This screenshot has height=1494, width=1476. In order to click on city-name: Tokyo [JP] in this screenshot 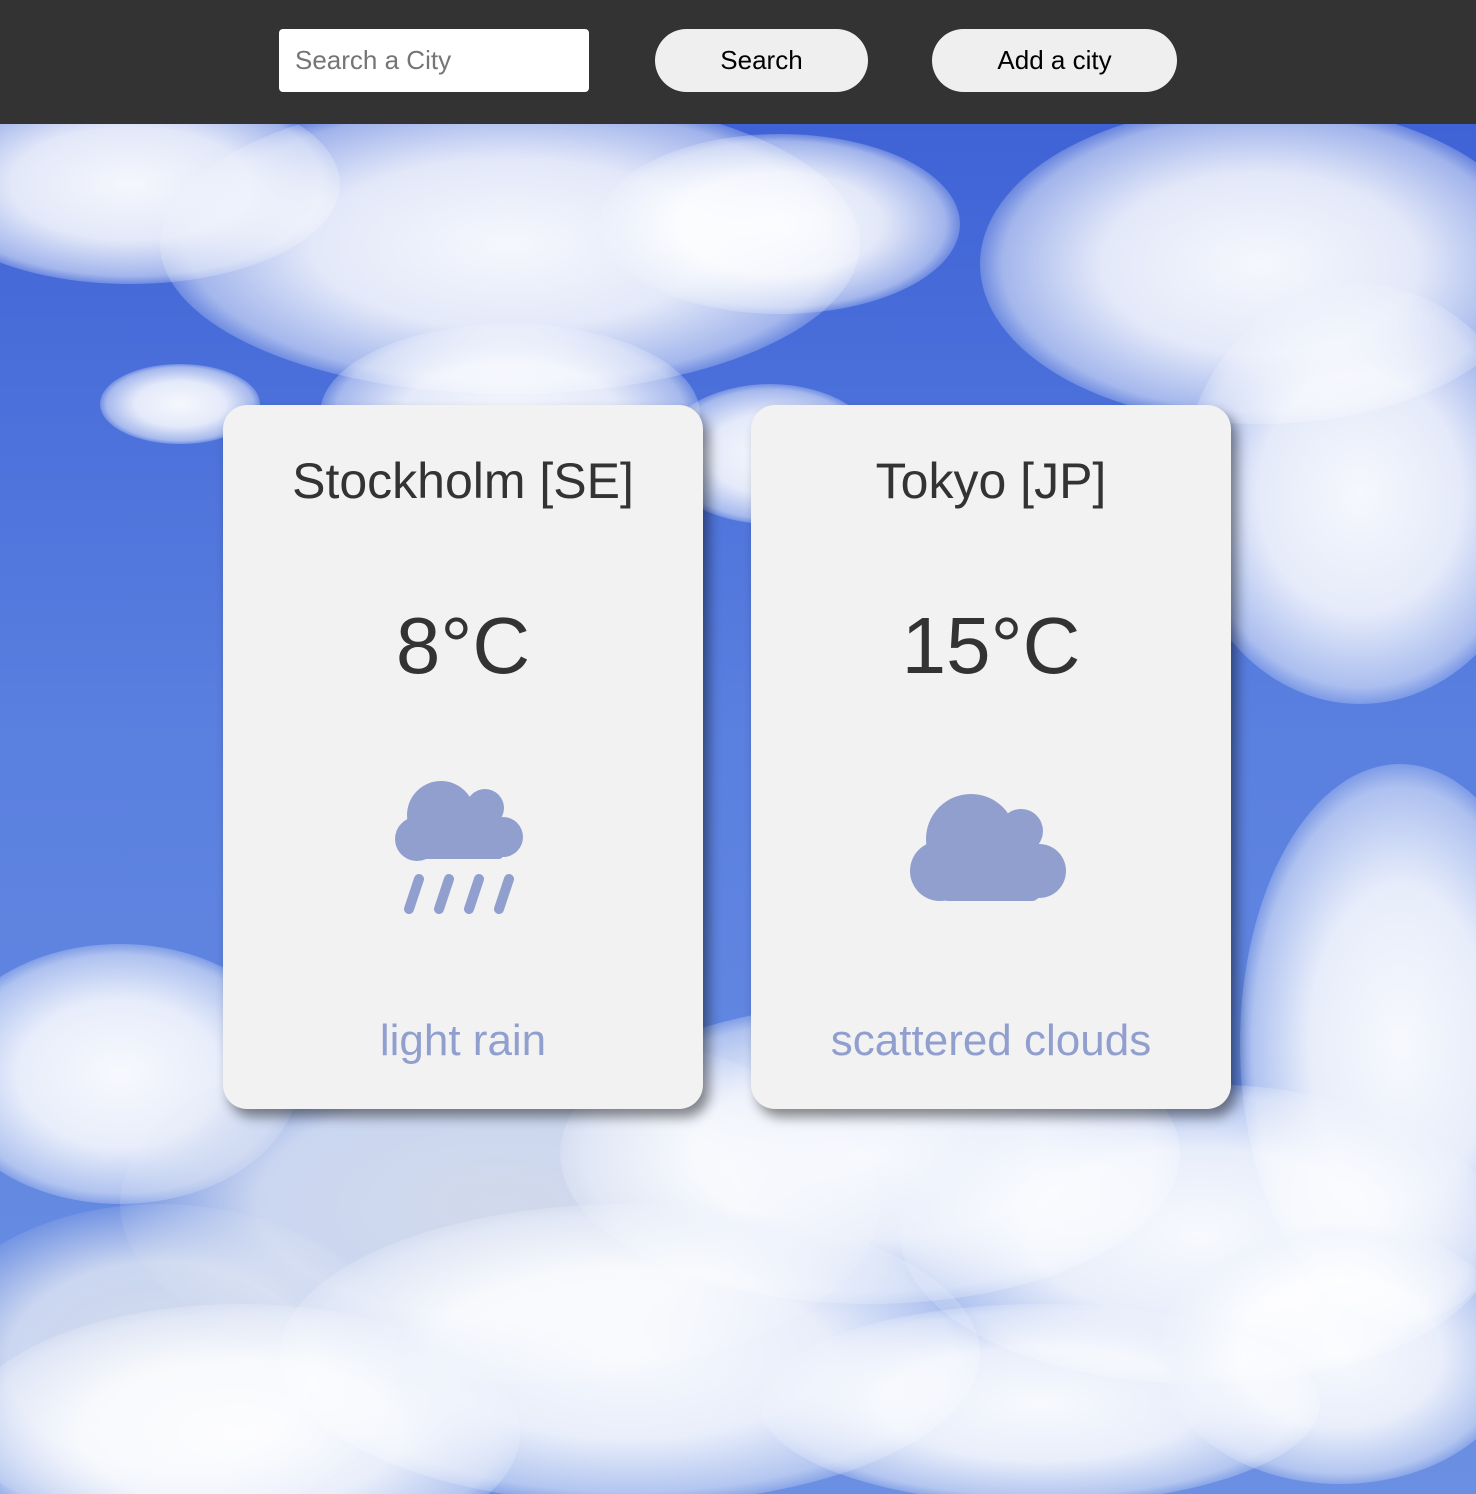, I will do `click(991, 481)`.